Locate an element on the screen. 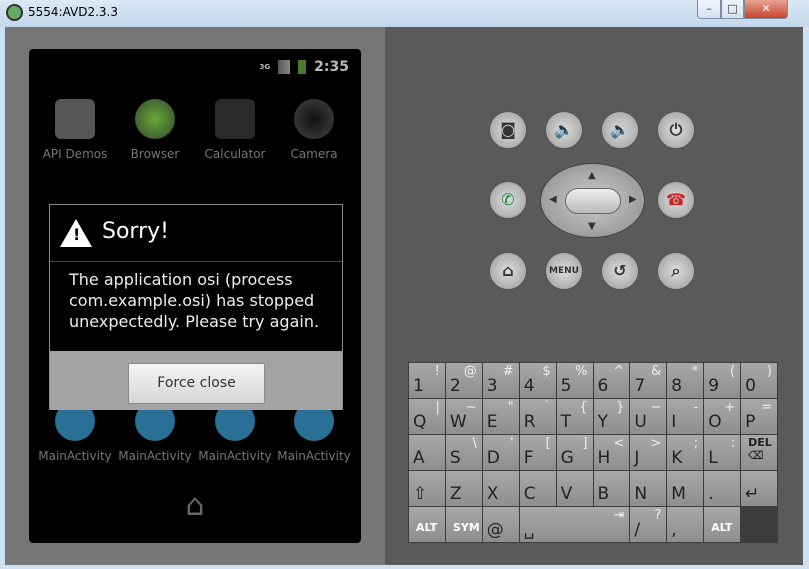 The height and width of the screenshot is (569, 809). key-f: F[ is located at coordinates (537, 452).